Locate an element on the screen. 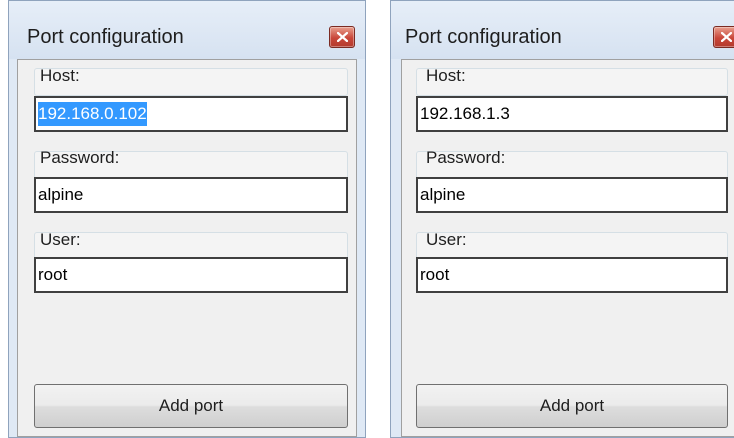 The image size is (734, 438). host-input: 192.168.1.3 is located at coordinates (572, 114).